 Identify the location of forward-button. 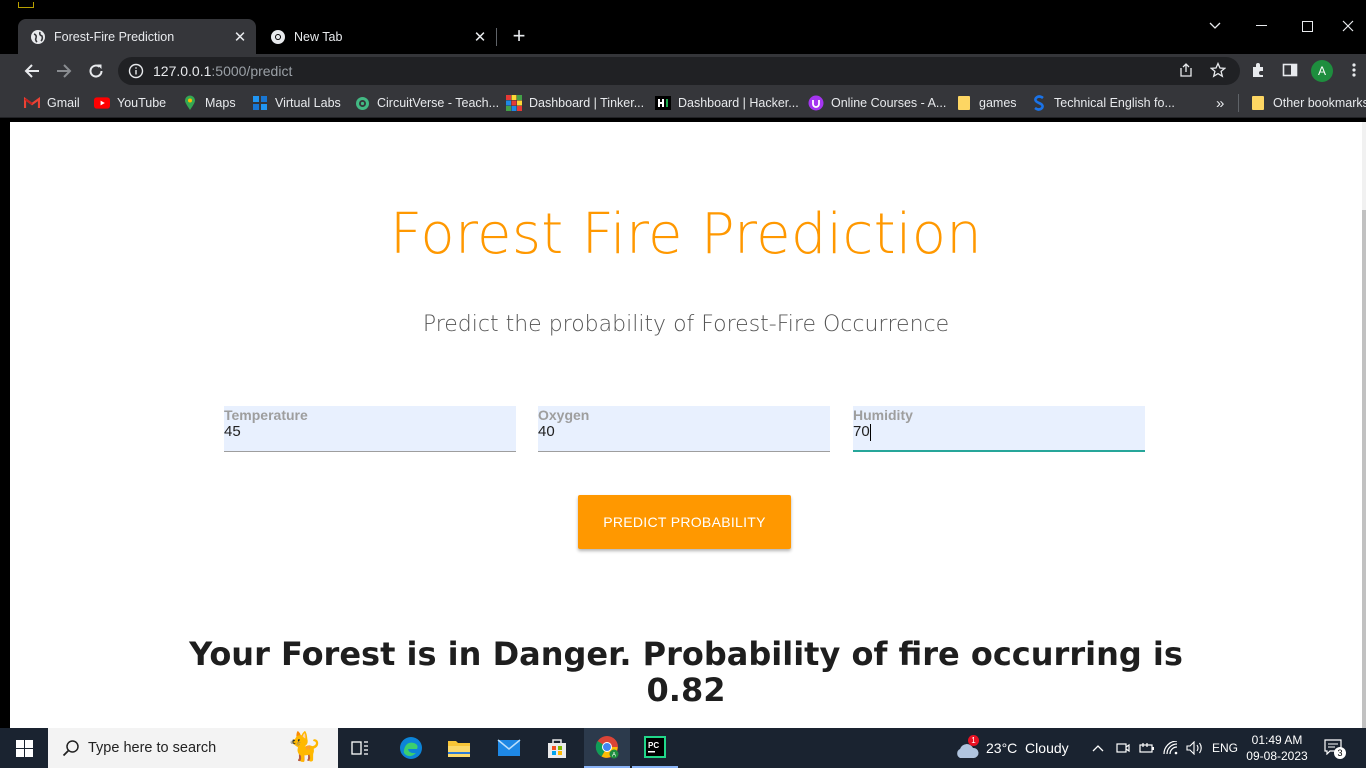
(64, 71).